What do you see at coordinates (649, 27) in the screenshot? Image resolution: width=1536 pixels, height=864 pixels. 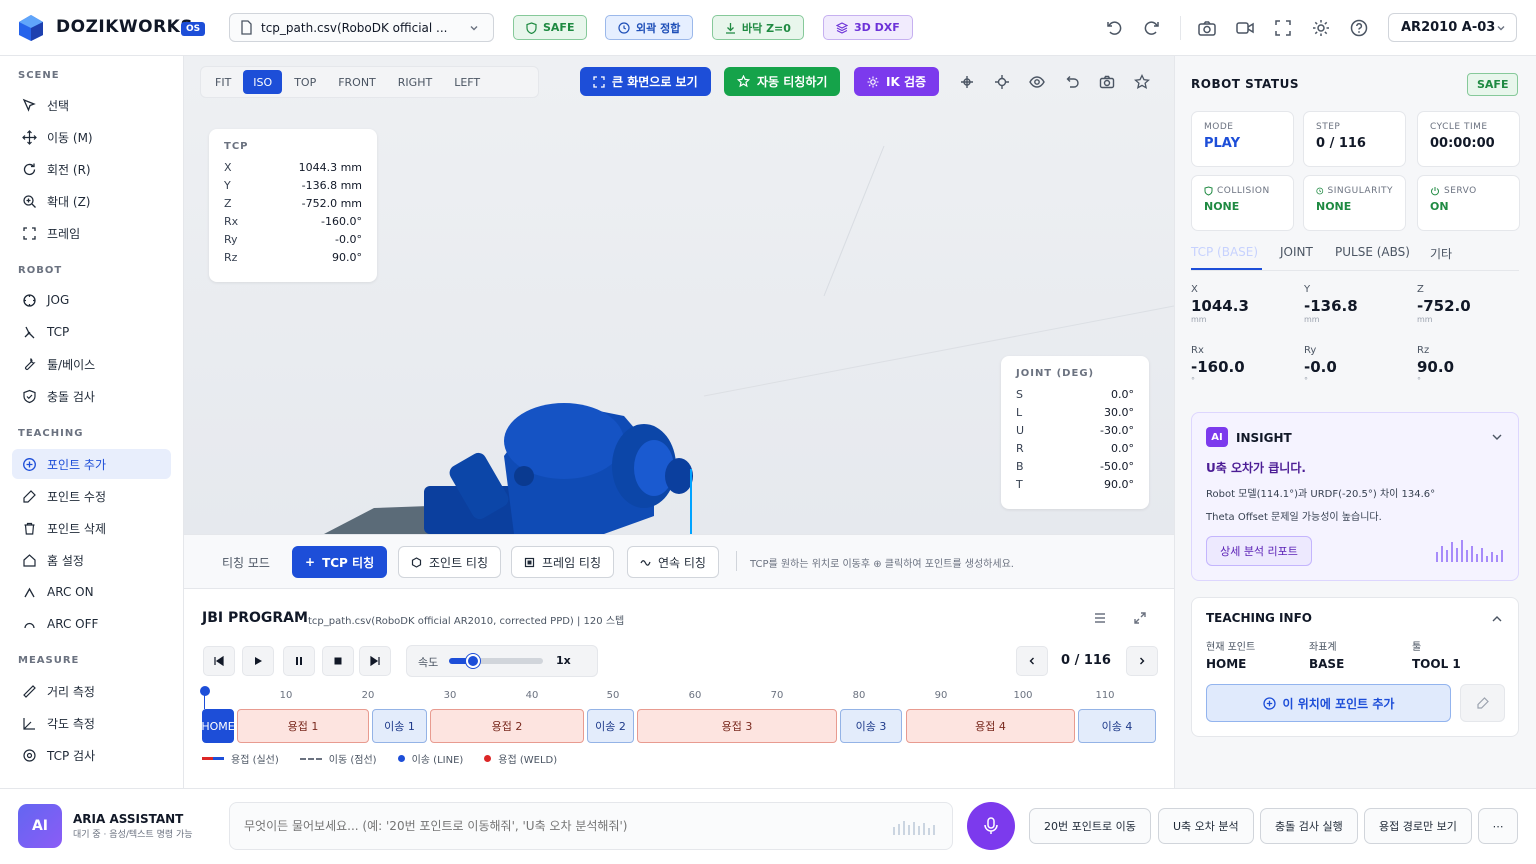 I see `outline-match-chip: 외곽 정합` at bounding box center [649, 27].